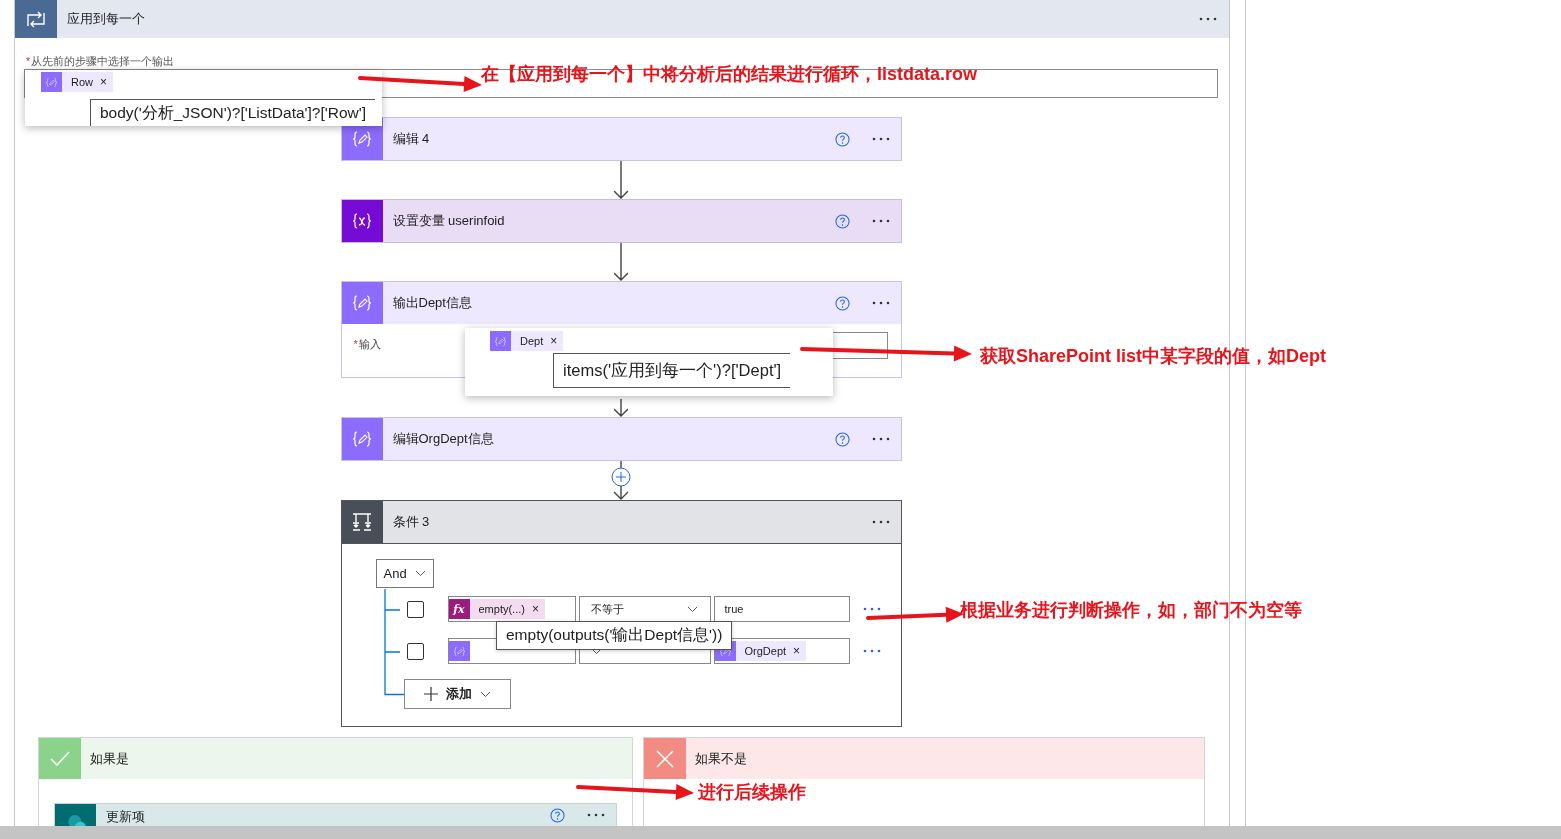  Describe the element at coordinates (432, 303) in the screenshot. I see `action-title: 输出Dept信息` at that location.